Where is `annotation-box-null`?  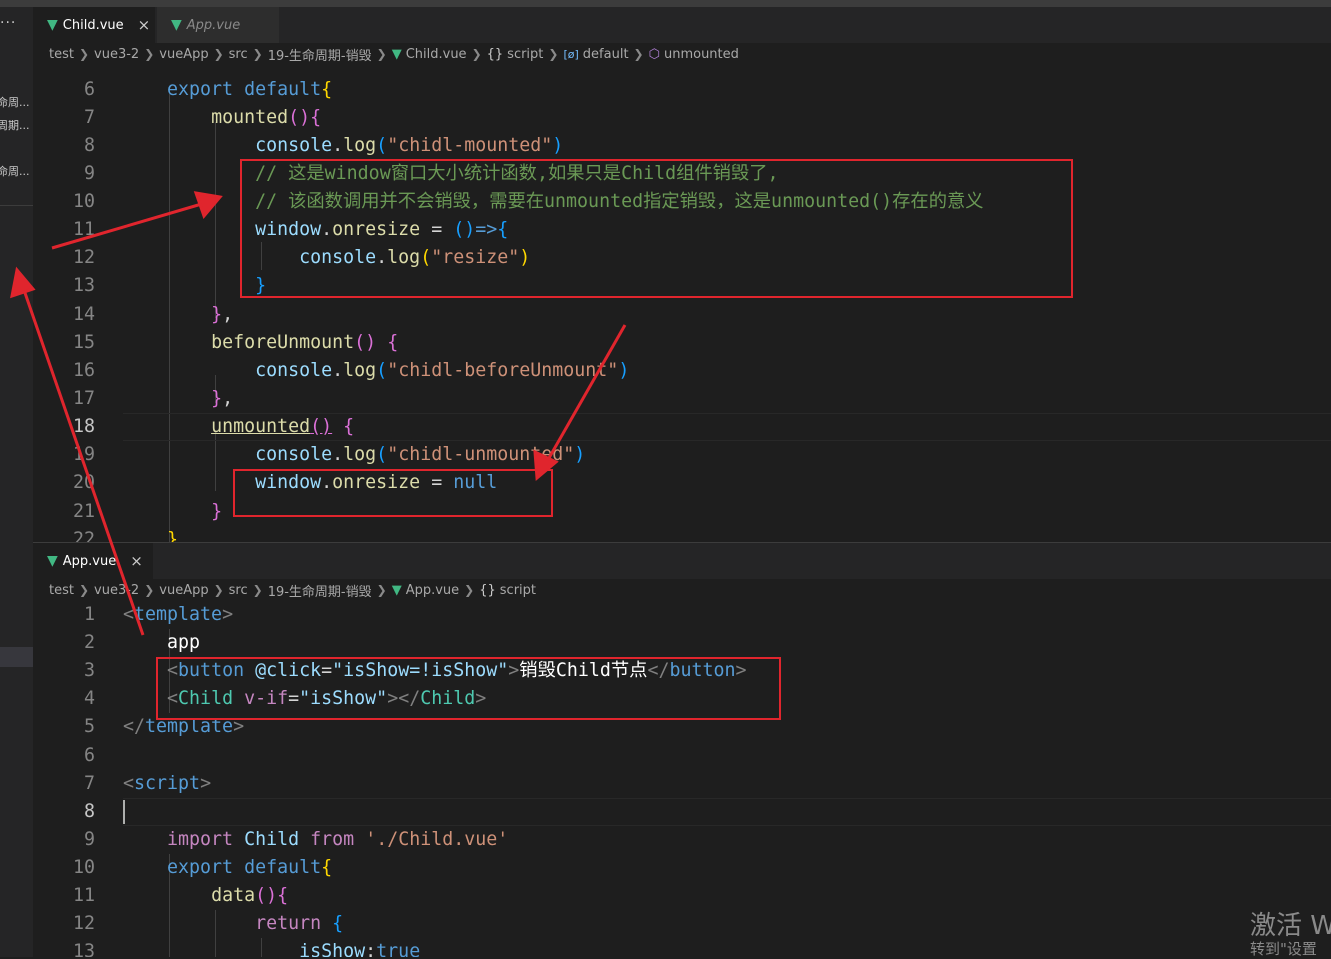
annotation-box-null is located at coordinates (393, 493).